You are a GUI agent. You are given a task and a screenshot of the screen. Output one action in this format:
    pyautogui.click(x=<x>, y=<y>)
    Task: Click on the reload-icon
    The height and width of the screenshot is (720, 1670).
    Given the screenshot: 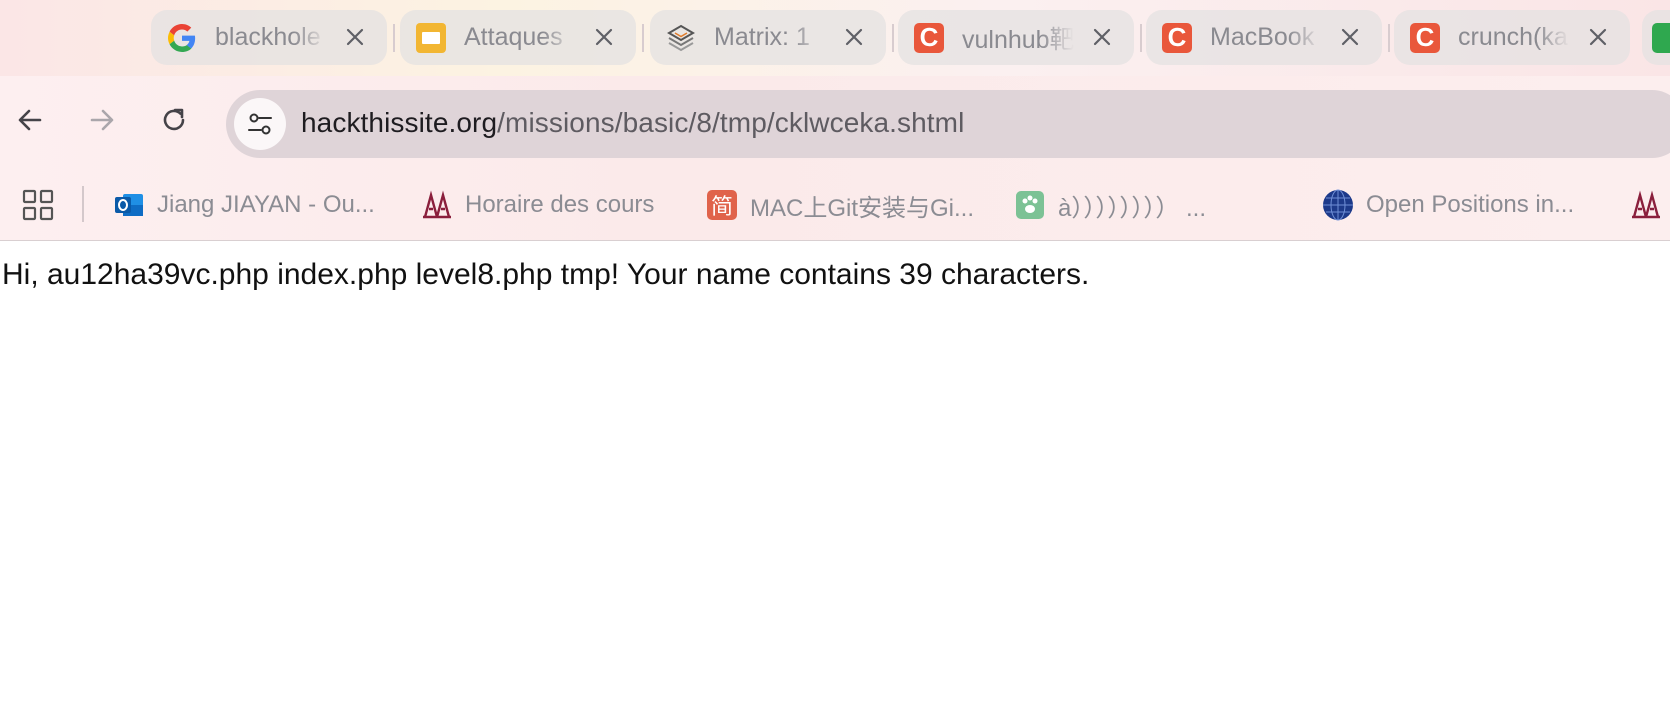 What is the action you would take?
    pyautogui.click(x=174, y=119)
    